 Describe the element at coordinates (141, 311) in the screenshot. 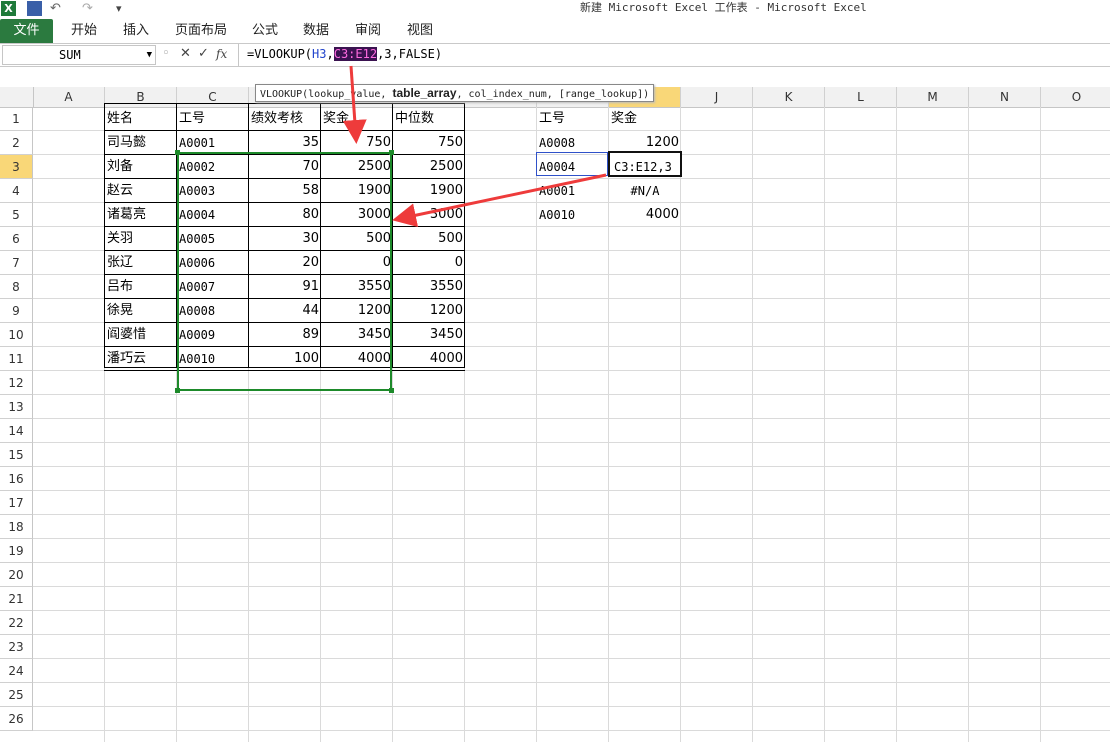

I see `table-cell: 徐晃` at that location.